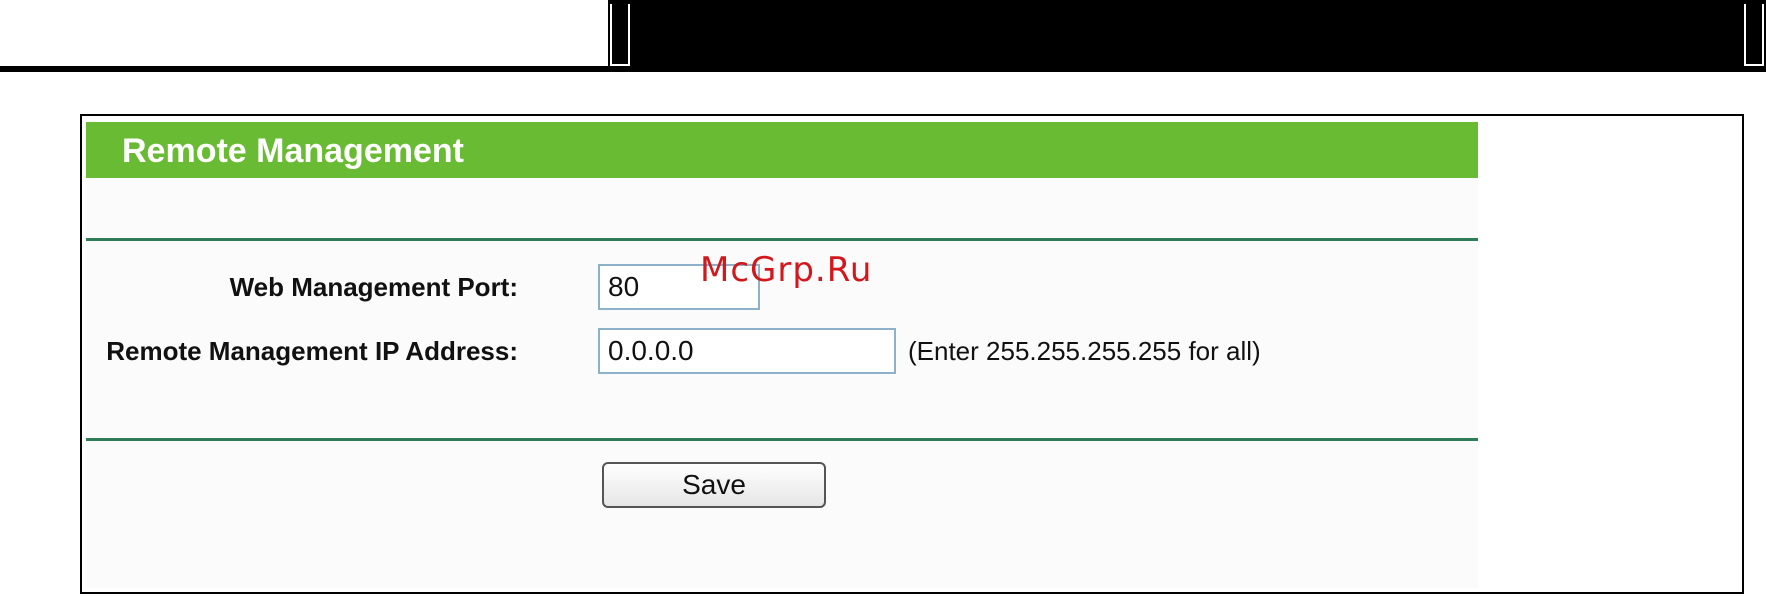  Describe the element at coordinates (747, 351) in the screenshot. I see `remote-management-ip-input` at that location.